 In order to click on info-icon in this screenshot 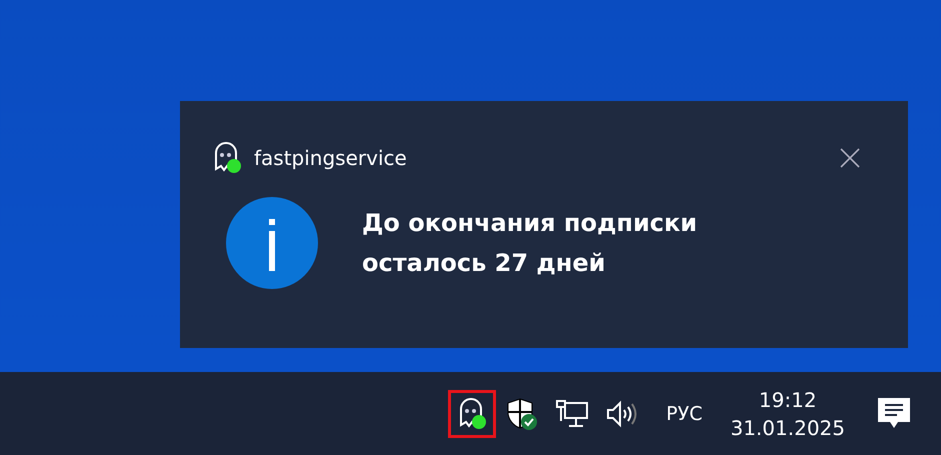, I will do `click(272, 243)`.